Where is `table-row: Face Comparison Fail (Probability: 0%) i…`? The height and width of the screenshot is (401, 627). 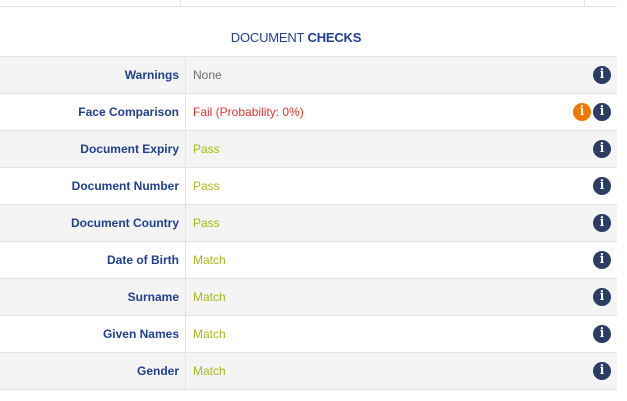
table-row: Face Comparison Fail (Probability: 0%) i… is located at coordinates (308, 112).